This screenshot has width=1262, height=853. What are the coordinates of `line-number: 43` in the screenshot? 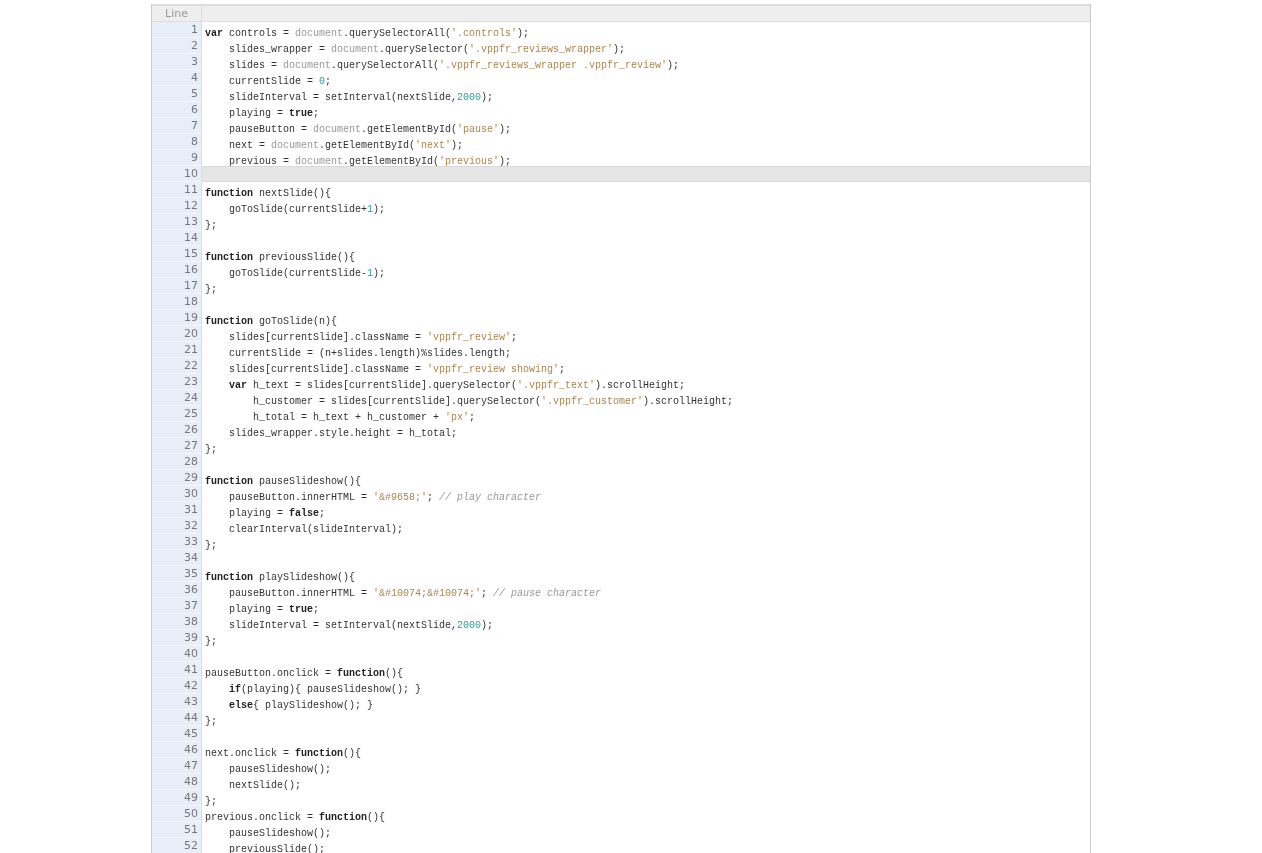 It's located at (177, 702).